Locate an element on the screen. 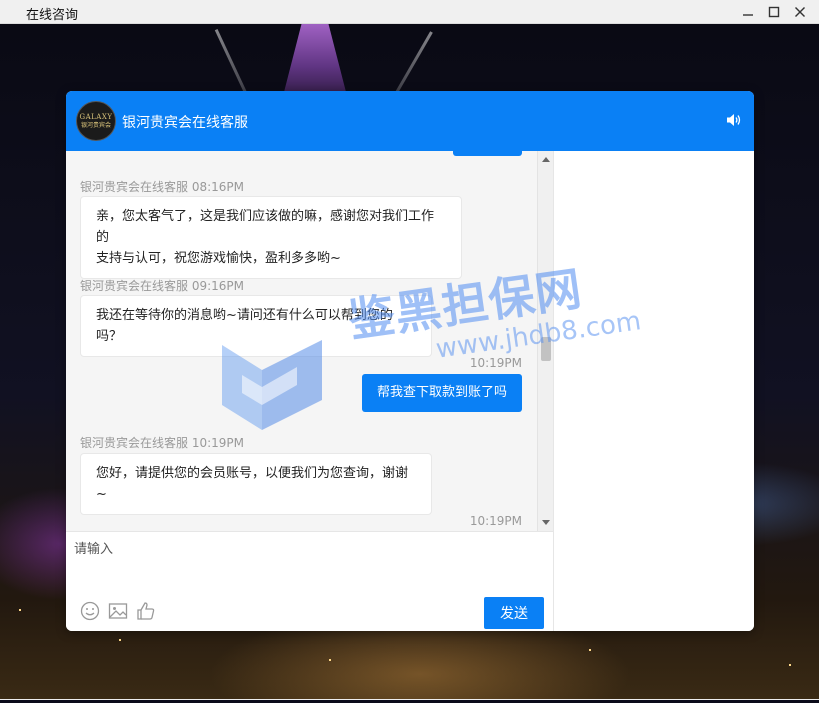  chat-header: GALAXY 银河贵宾会 银河贵宾会在线客服 is located at coordinates (410, 121).